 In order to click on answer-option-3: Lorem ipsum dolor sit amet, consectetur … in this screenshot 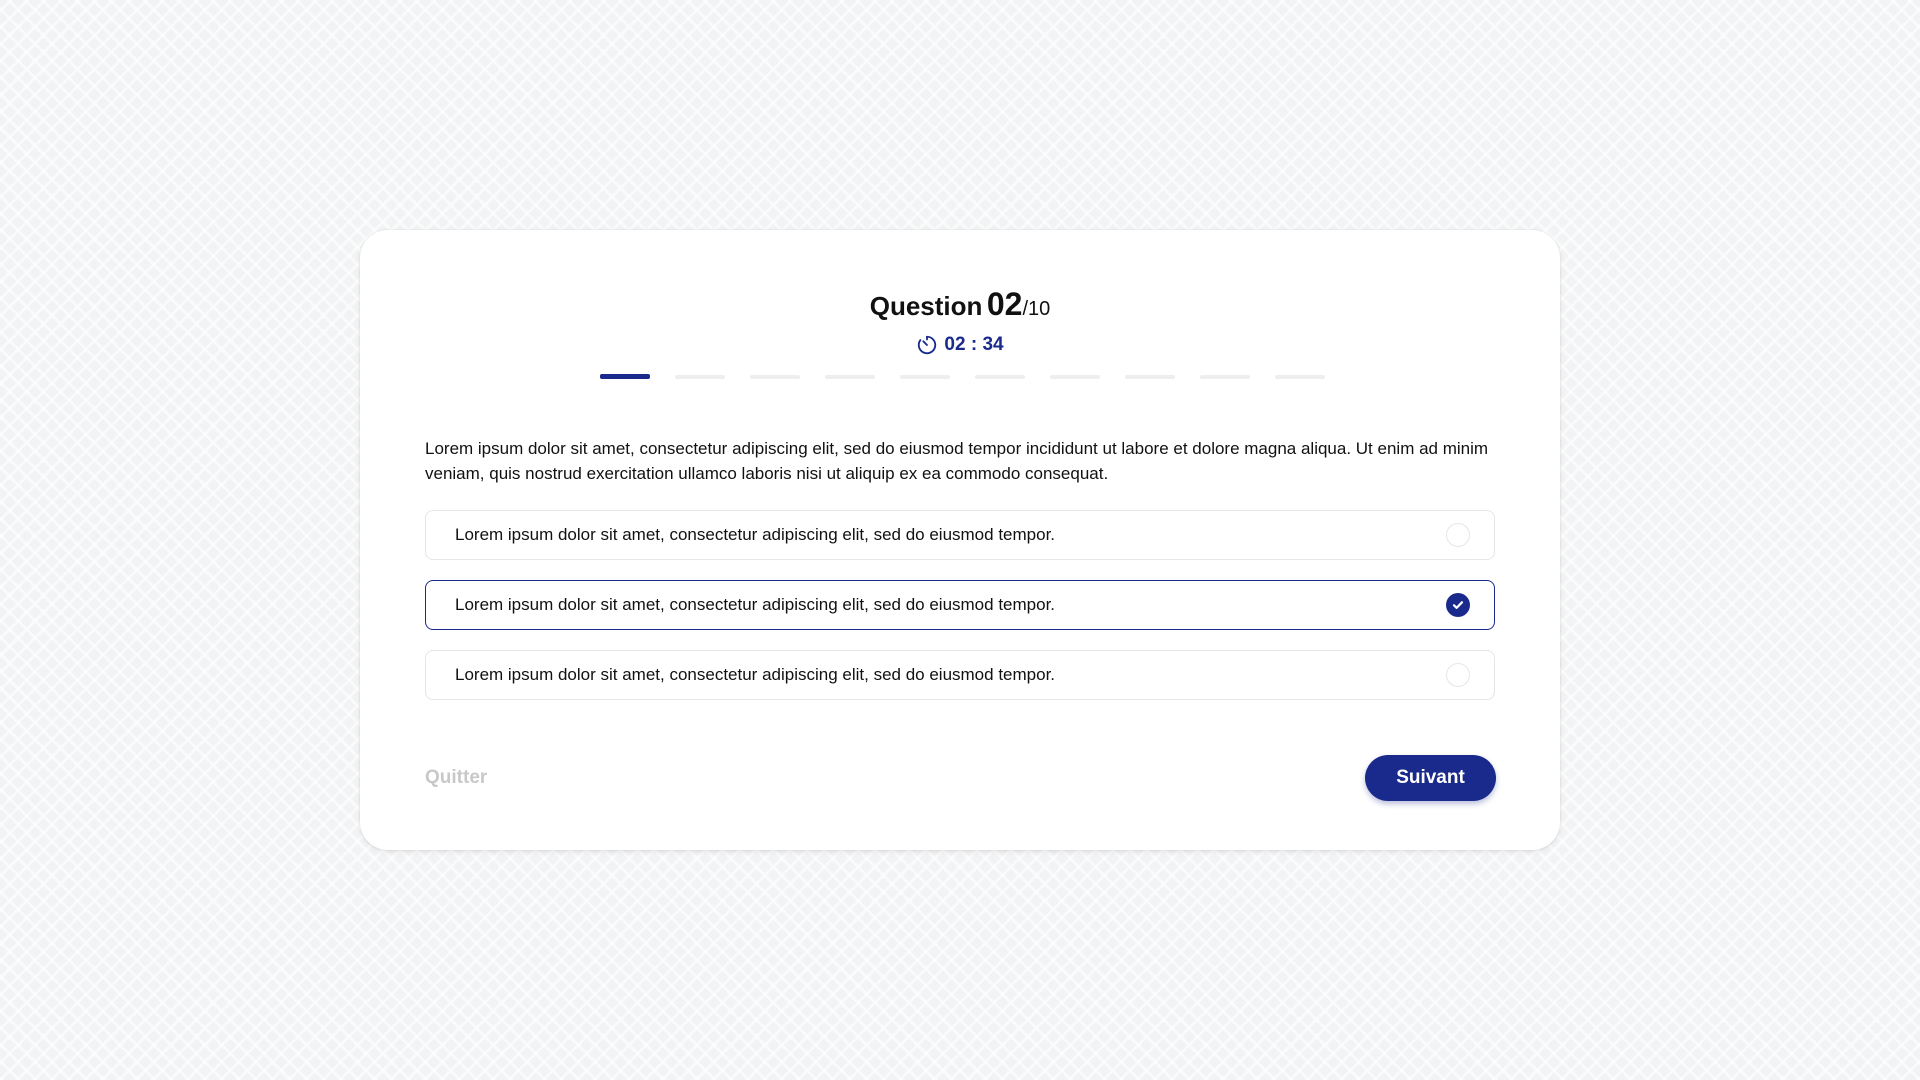, I will do `click(960, 675)`.